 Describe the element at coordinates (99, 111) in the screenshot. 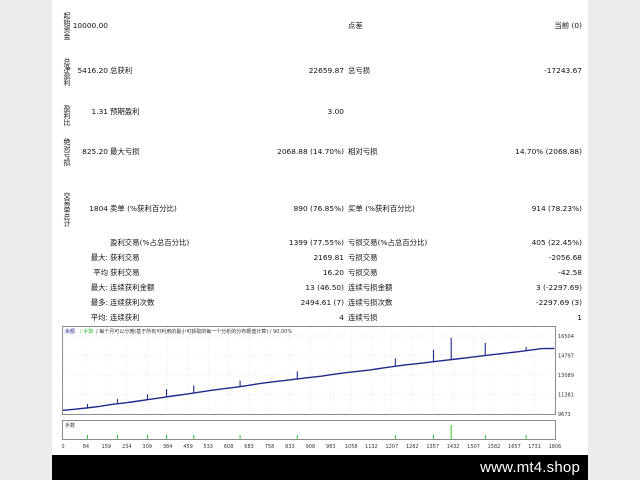

I see `profit-factor-value: 1.31` at that location.